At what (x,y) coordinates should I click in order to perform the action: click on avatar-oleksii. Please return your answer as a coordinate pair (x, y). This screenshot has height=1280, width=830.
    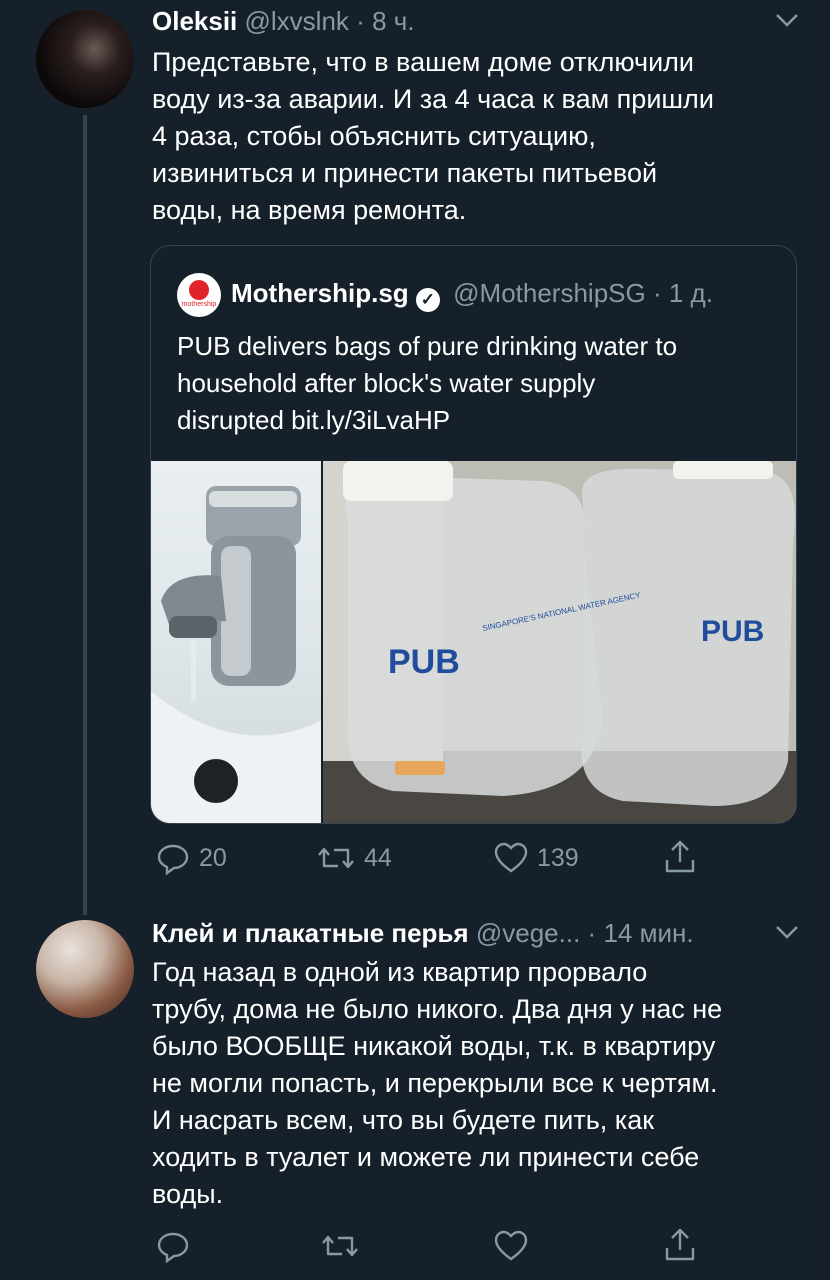
    Looking at the image, I should click on (85, 59).